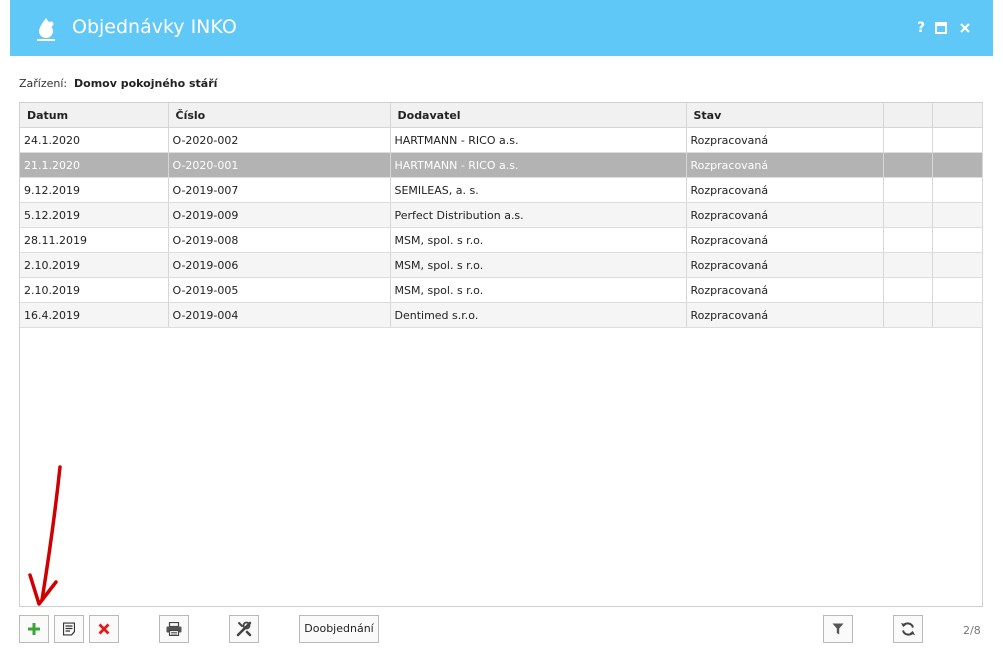 The image size is (1003, 663). What do you see at coordinates (154, 27) in the screenshot?
I see `window-title: Objednávky INKO` at bounding box center [154, 27].